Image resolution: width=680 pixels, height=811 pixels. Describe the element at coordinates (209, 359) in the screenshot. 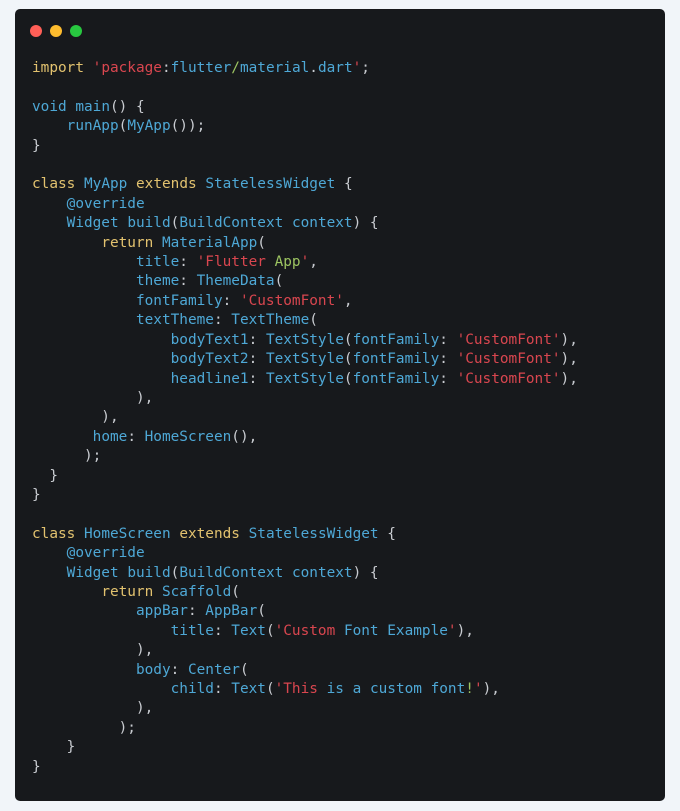

I see `identifier-token: bodyText2` at that location.